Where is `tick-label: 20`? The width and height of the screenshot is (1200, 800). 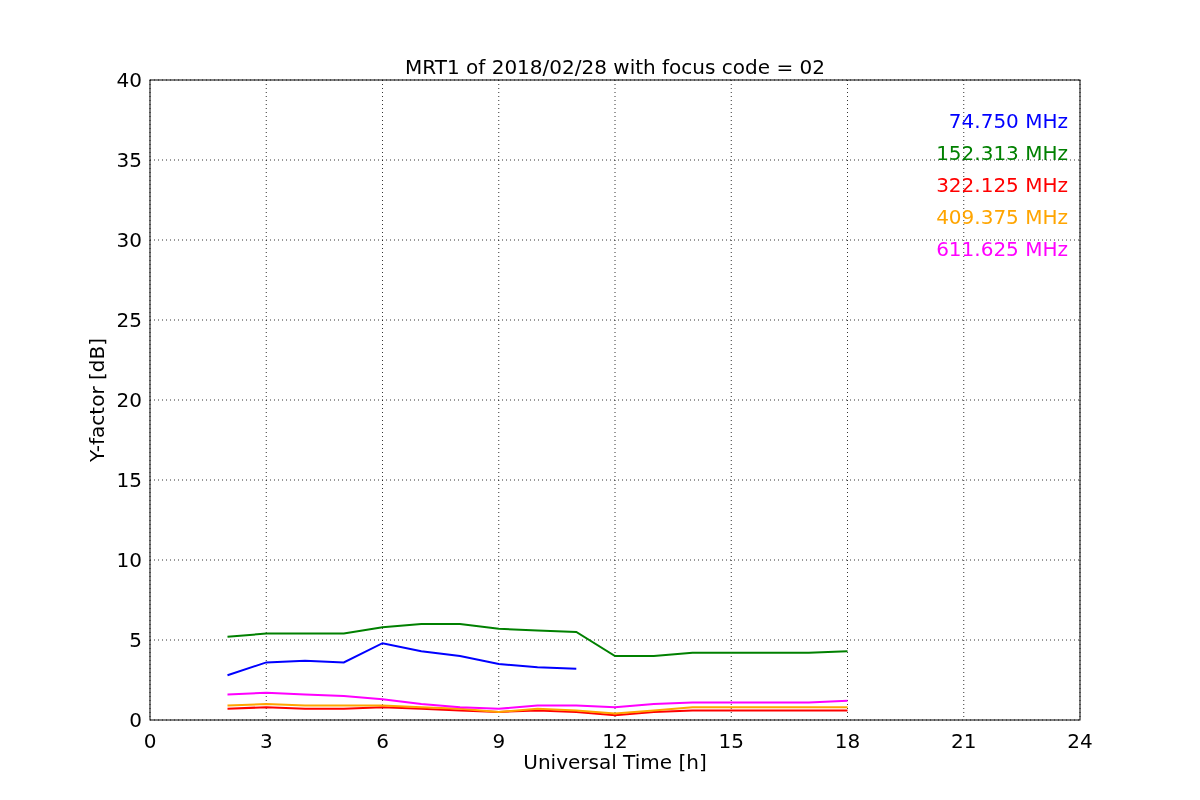 tick-label: 20 is located at coordinates (129, 400).